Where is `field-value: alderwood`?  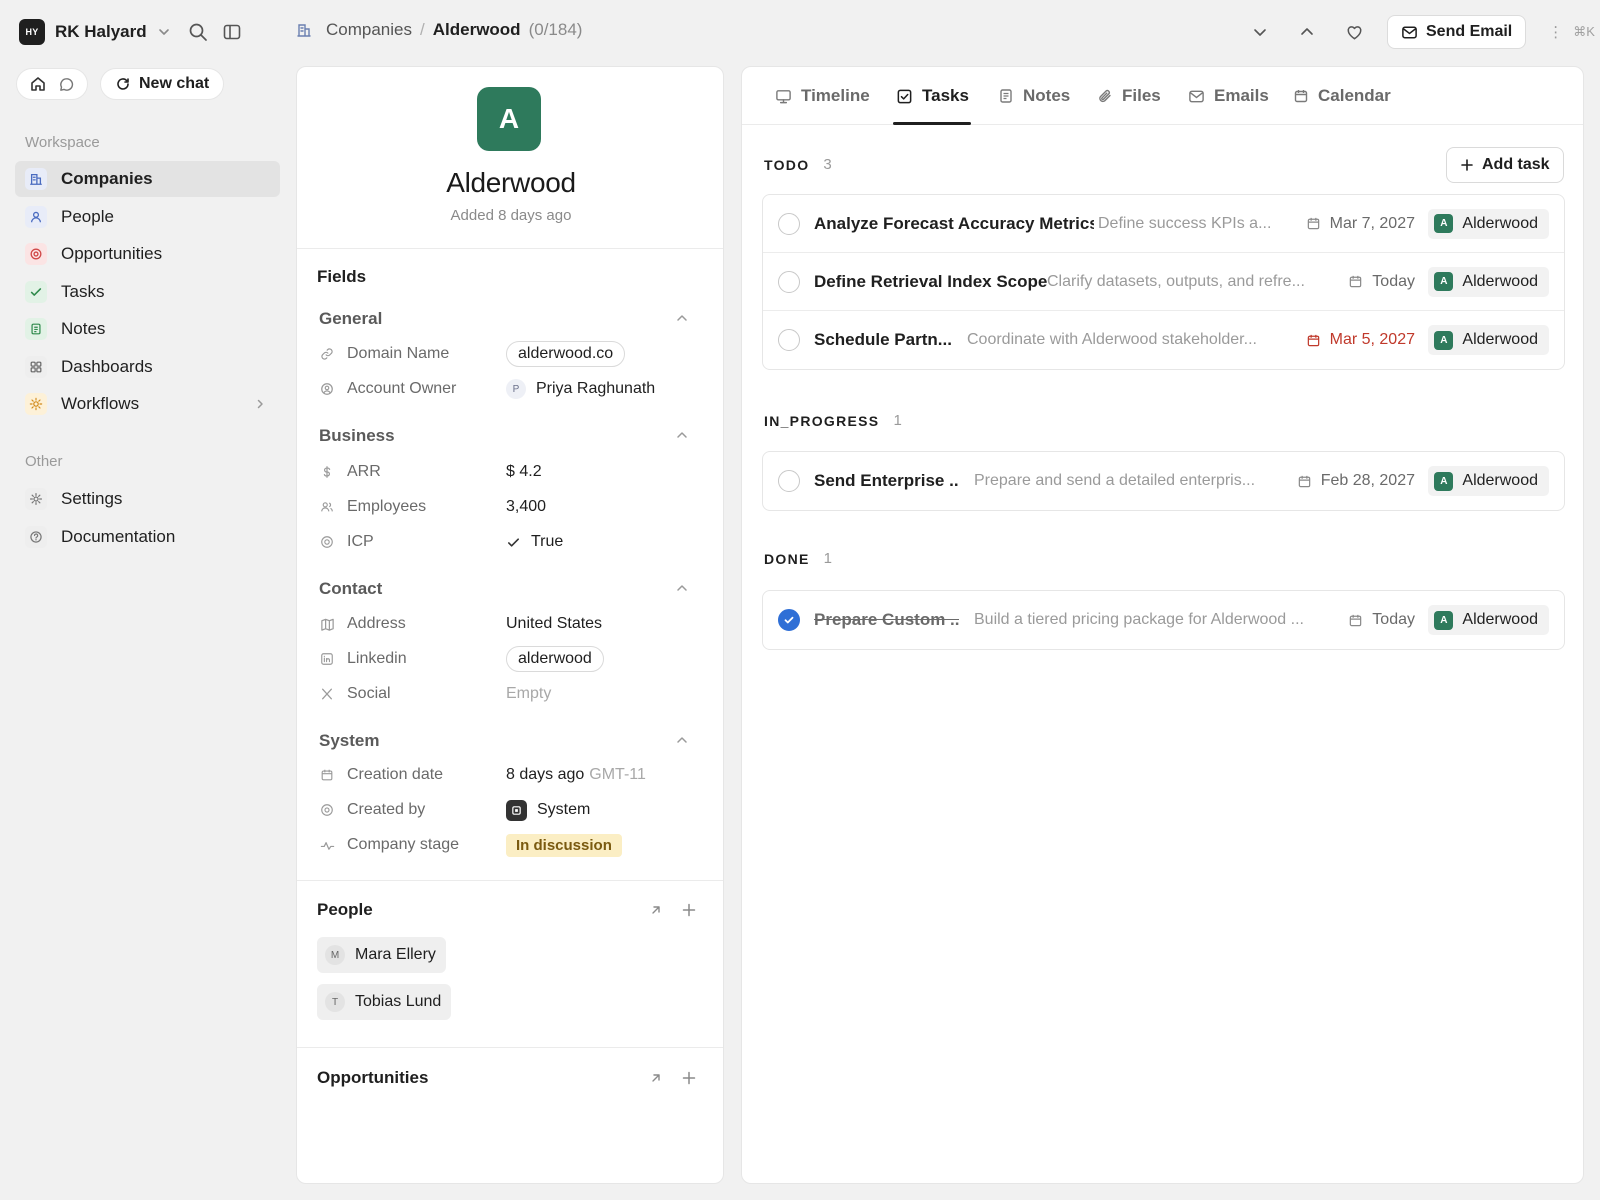
field-value: alderwood is located at coordinates (555, 659).